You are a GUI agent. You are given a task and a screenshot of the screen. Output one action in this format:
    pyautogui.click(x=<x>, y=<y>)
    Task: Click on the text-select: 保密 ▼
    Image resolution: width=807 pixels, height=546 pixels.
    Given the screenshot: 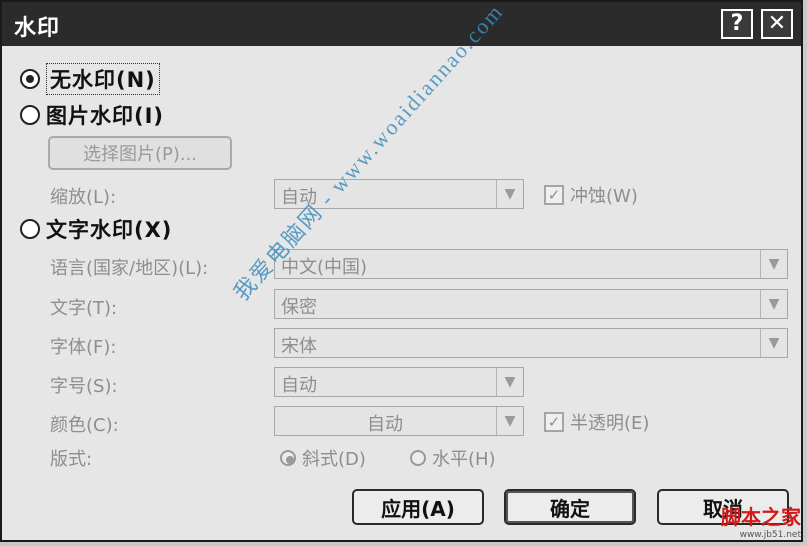 What is the action you would take?
    pyautogui.click(x=531, y=304)
    